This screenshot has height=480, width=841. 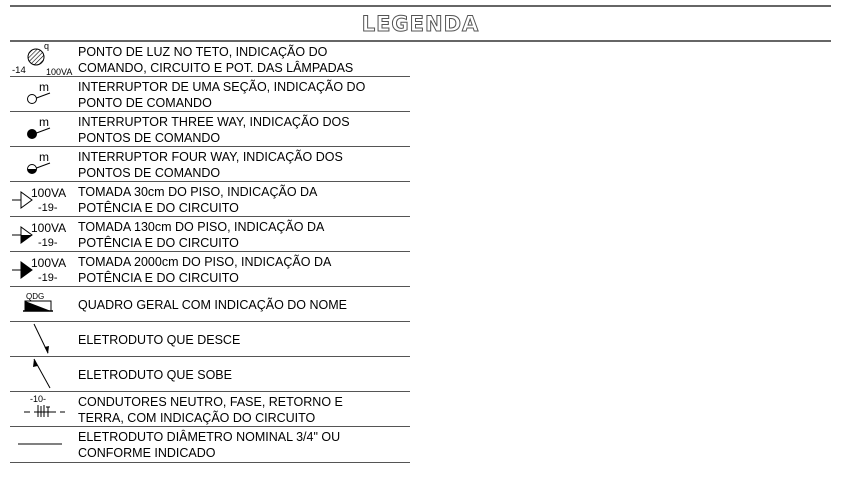 I want to click on outlet-high-icon: 100VA -19-, so click(x=44, y=269).